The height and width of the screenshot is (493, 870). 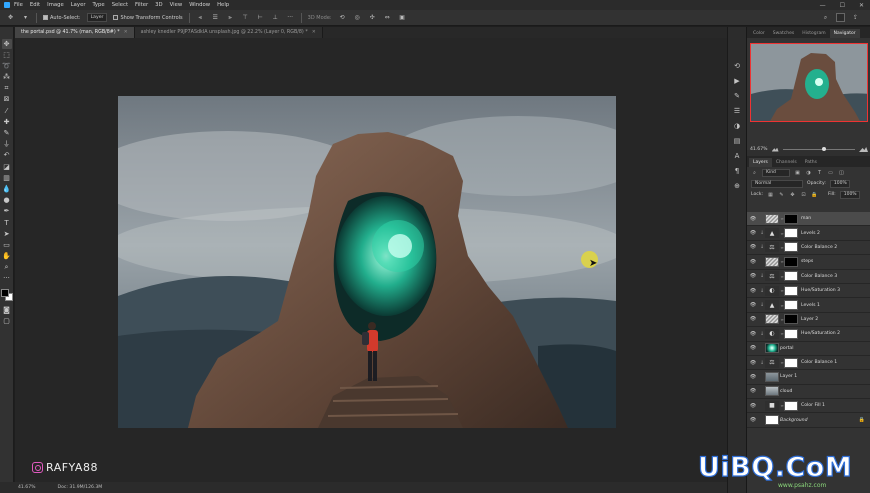 I want to click on chevron-down-icon: ▾, so click(x=25, y=17).